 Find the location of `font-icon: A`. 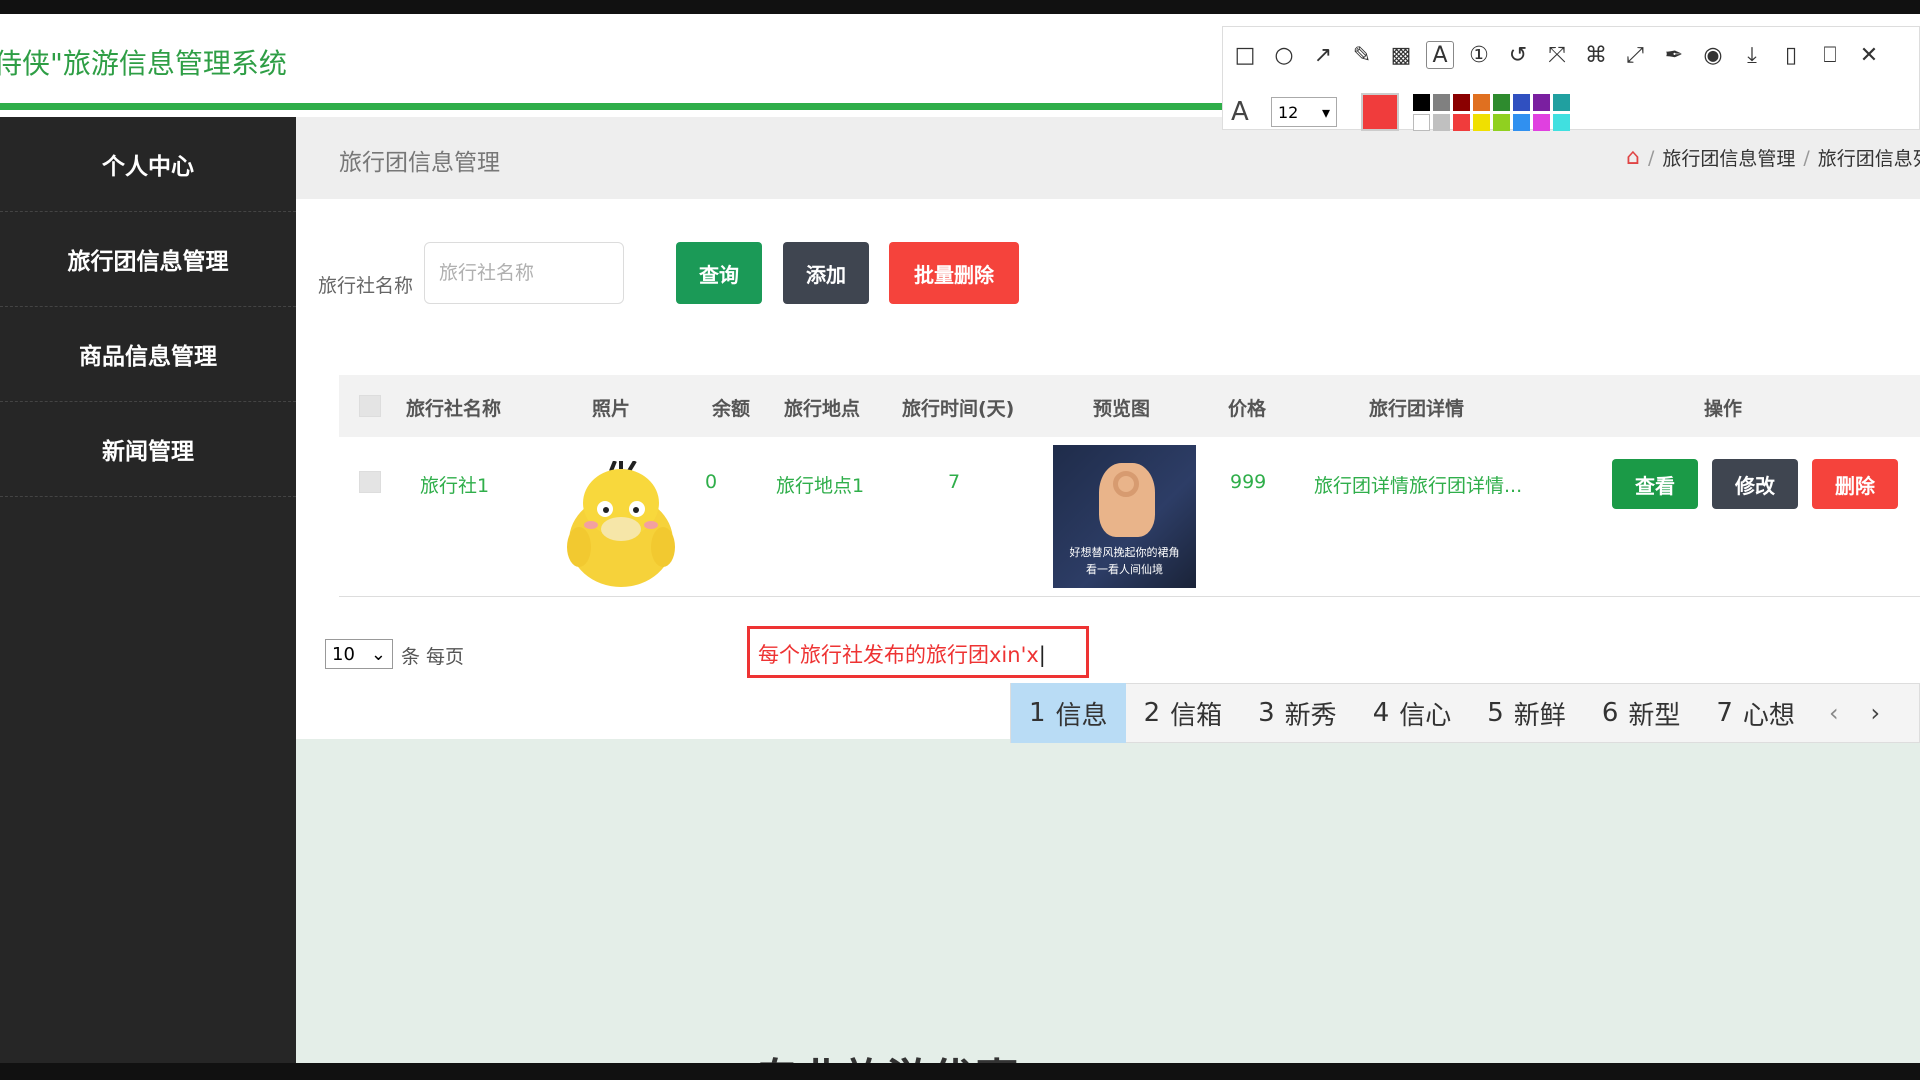

font-icon: A is located at coordinates (1240, 112).